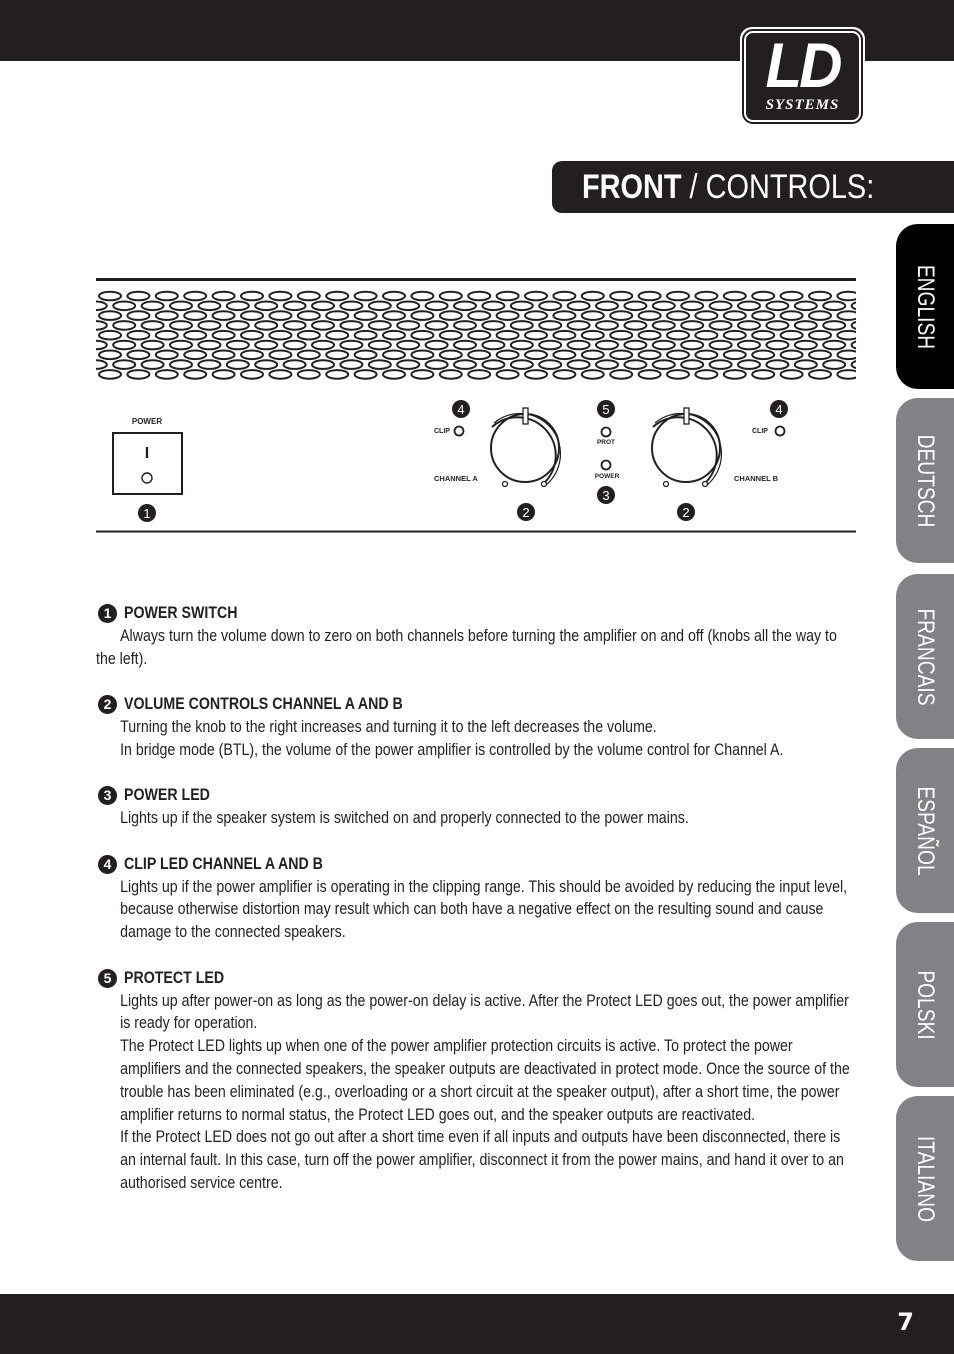 This screenshot has width=954, height=1354. What do you see at coordinates (802, 76) in the screenshot?
I see `ld-systems-logo: LD SYSTEMS` at bounding box center [802, 76].